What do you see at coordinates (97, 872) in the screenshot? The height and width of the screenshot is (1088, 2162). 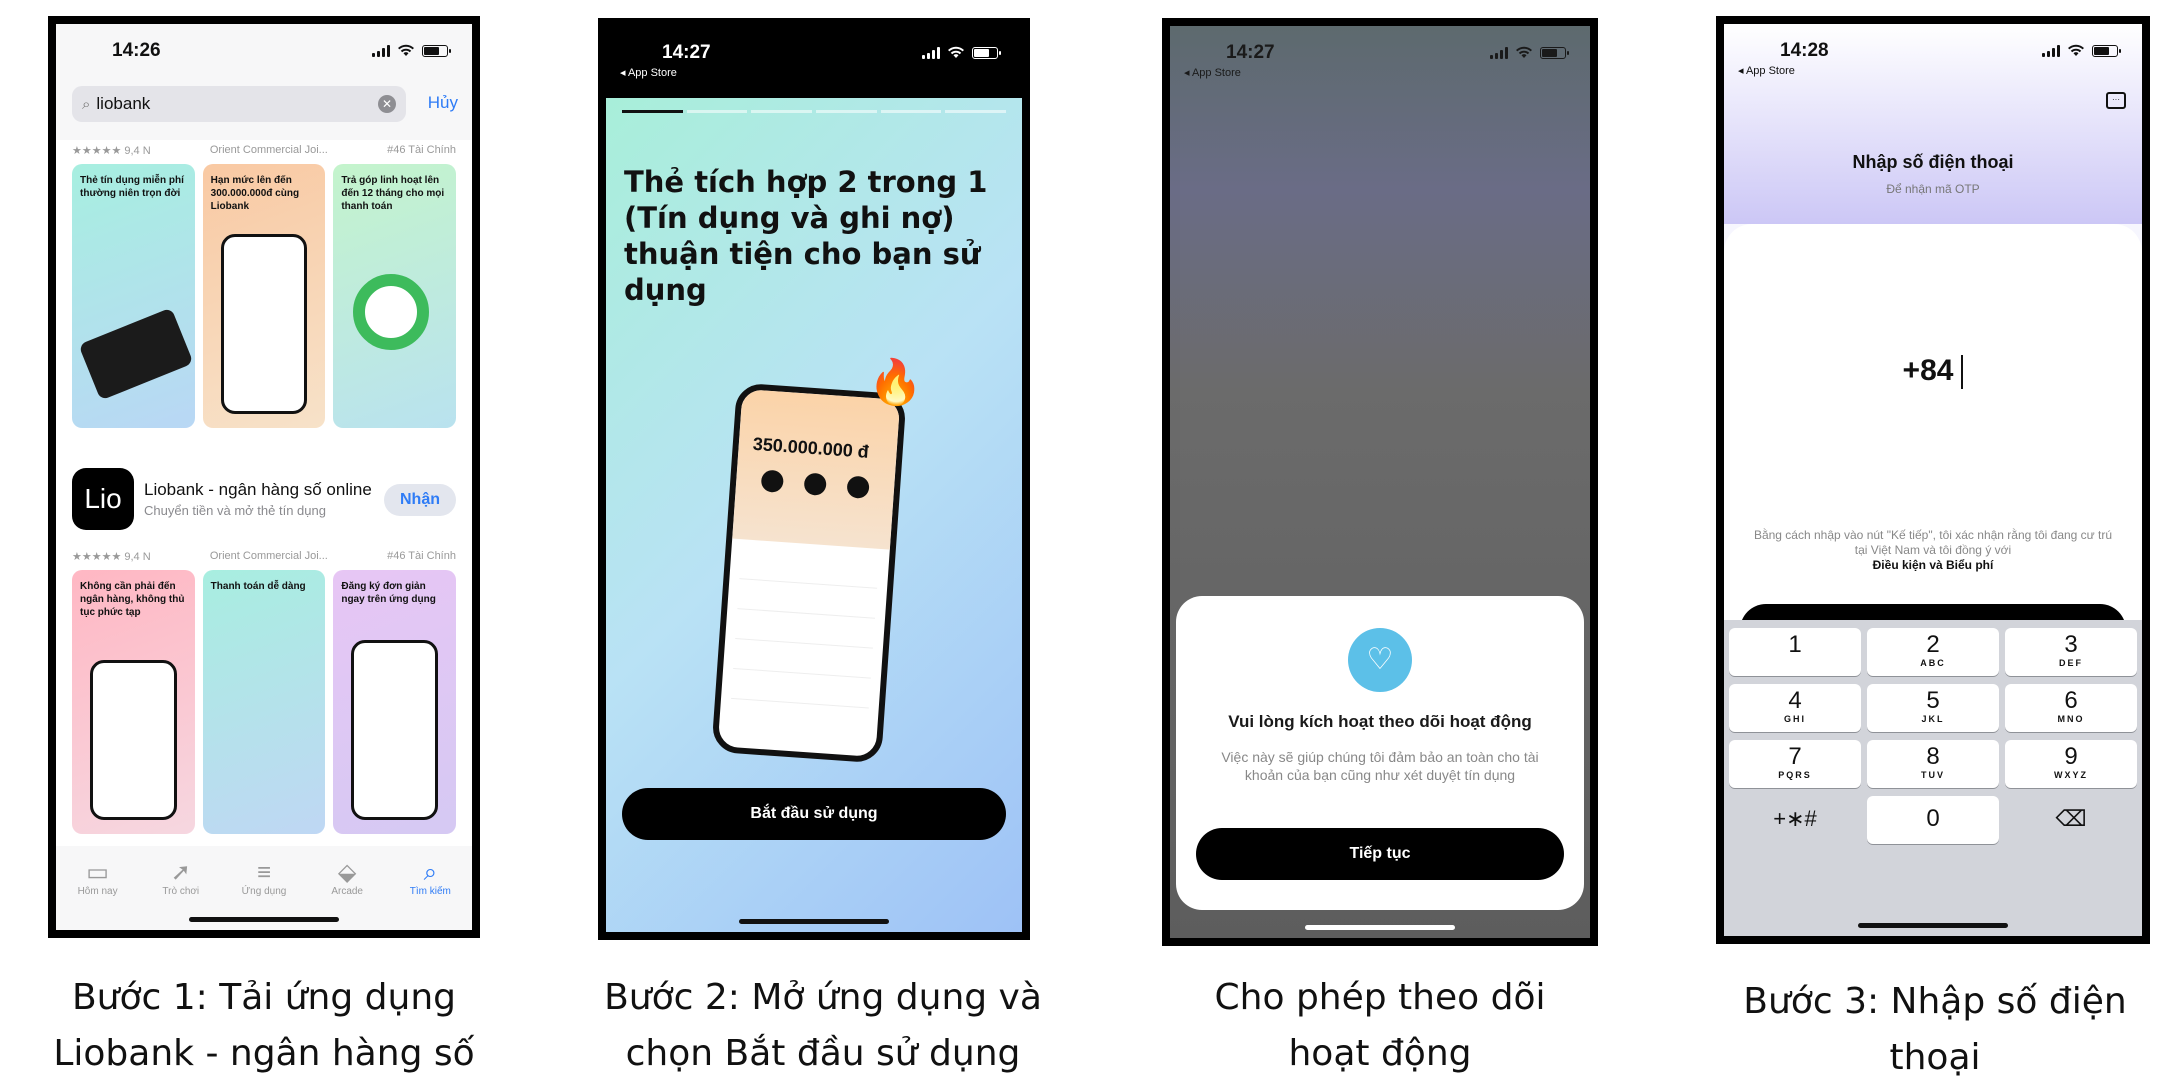 I see `today-icon: ▭` at bounding box center [97, 872].